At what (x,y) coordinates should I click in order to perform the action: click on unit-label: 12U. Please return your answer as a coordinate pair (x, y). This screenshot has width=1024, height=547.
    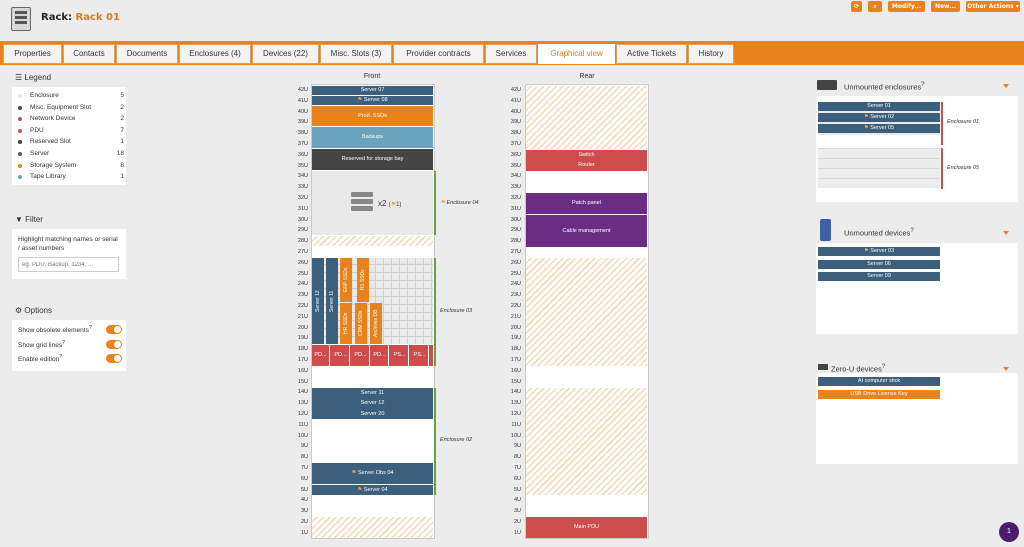
    Looking at the image, I should click on (302, 414).